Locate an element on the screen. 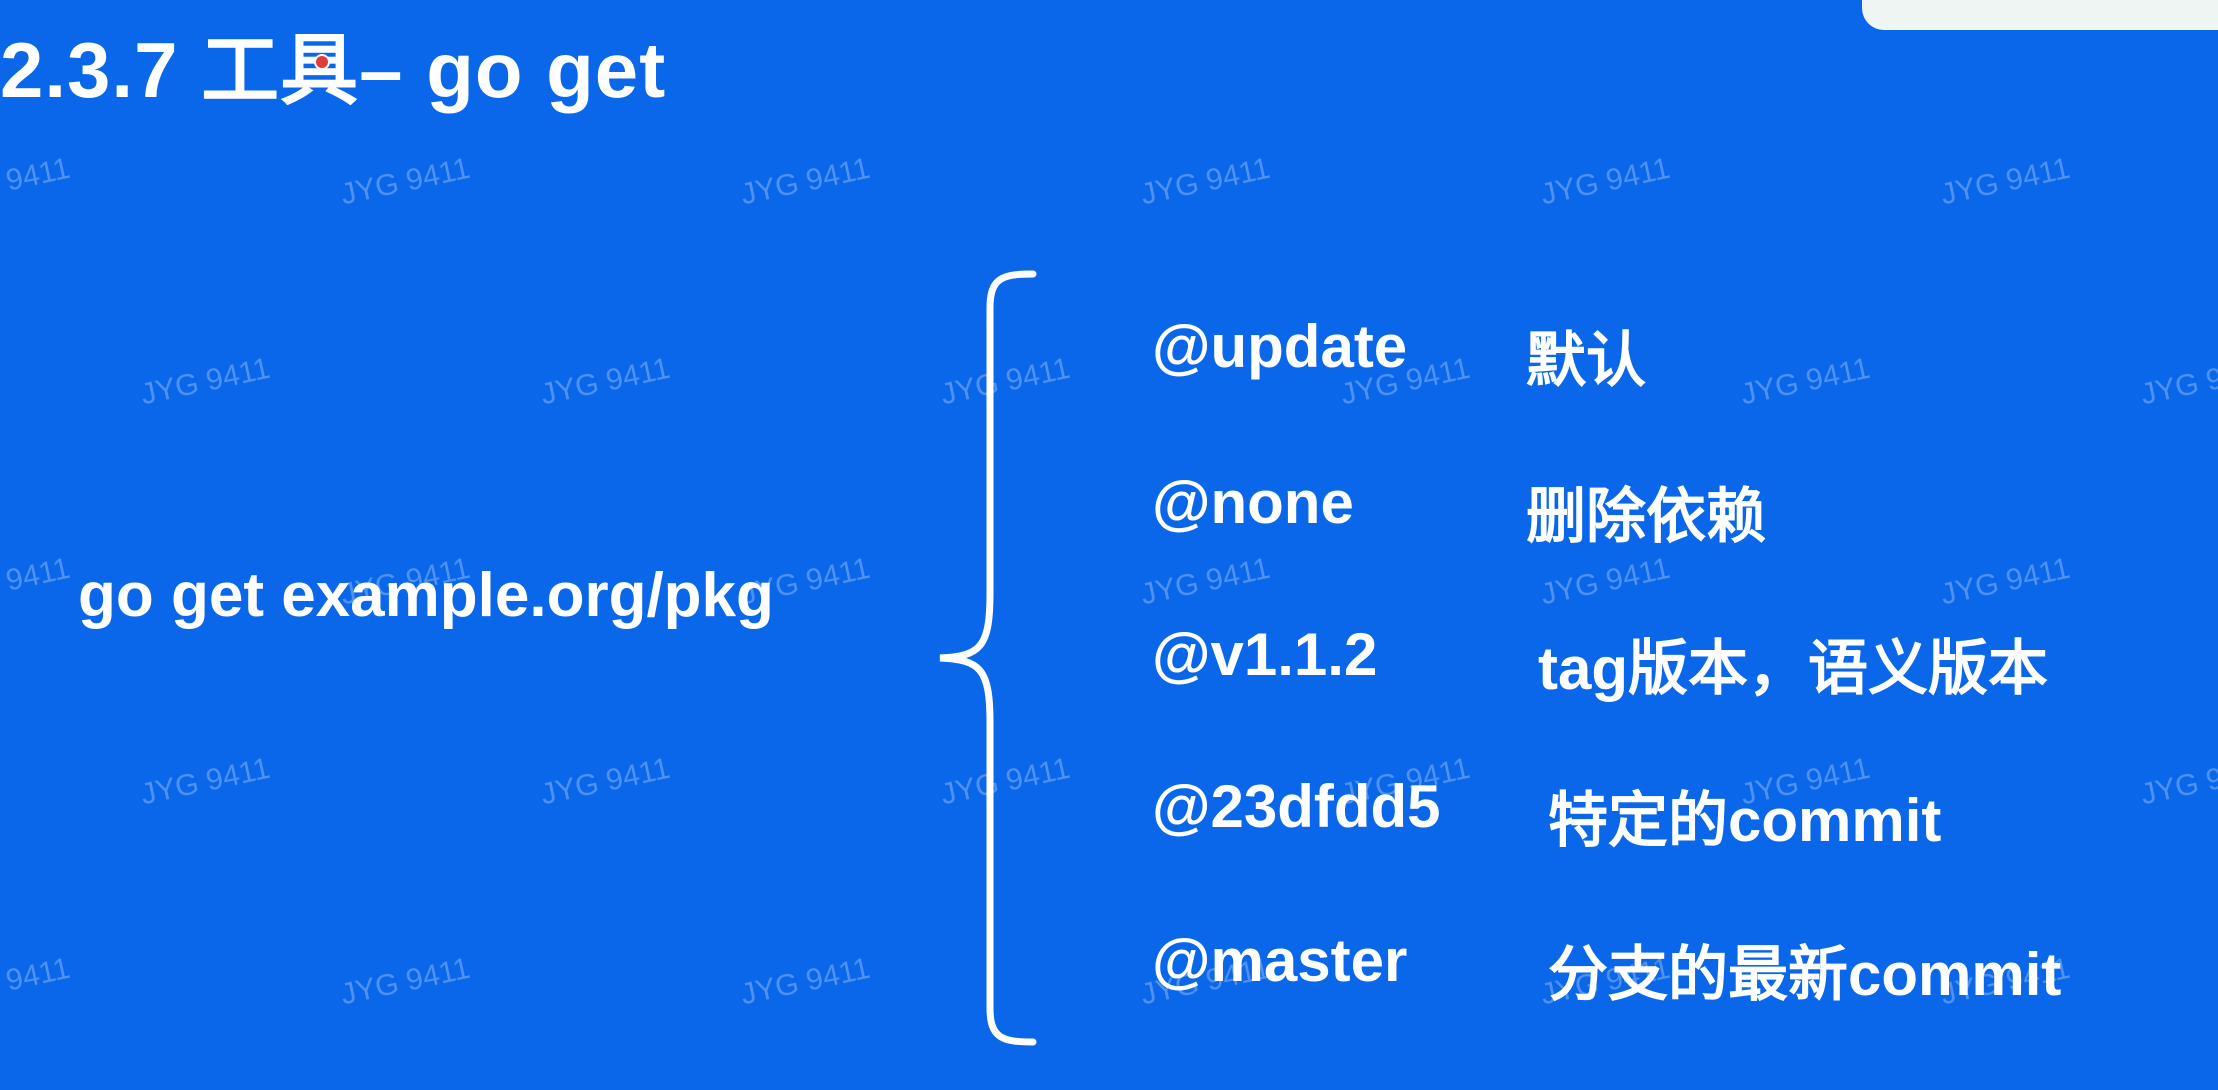 The image size is (2218, 1090). command-text: go get example.org/pkg is located at coordinates (426, 595).